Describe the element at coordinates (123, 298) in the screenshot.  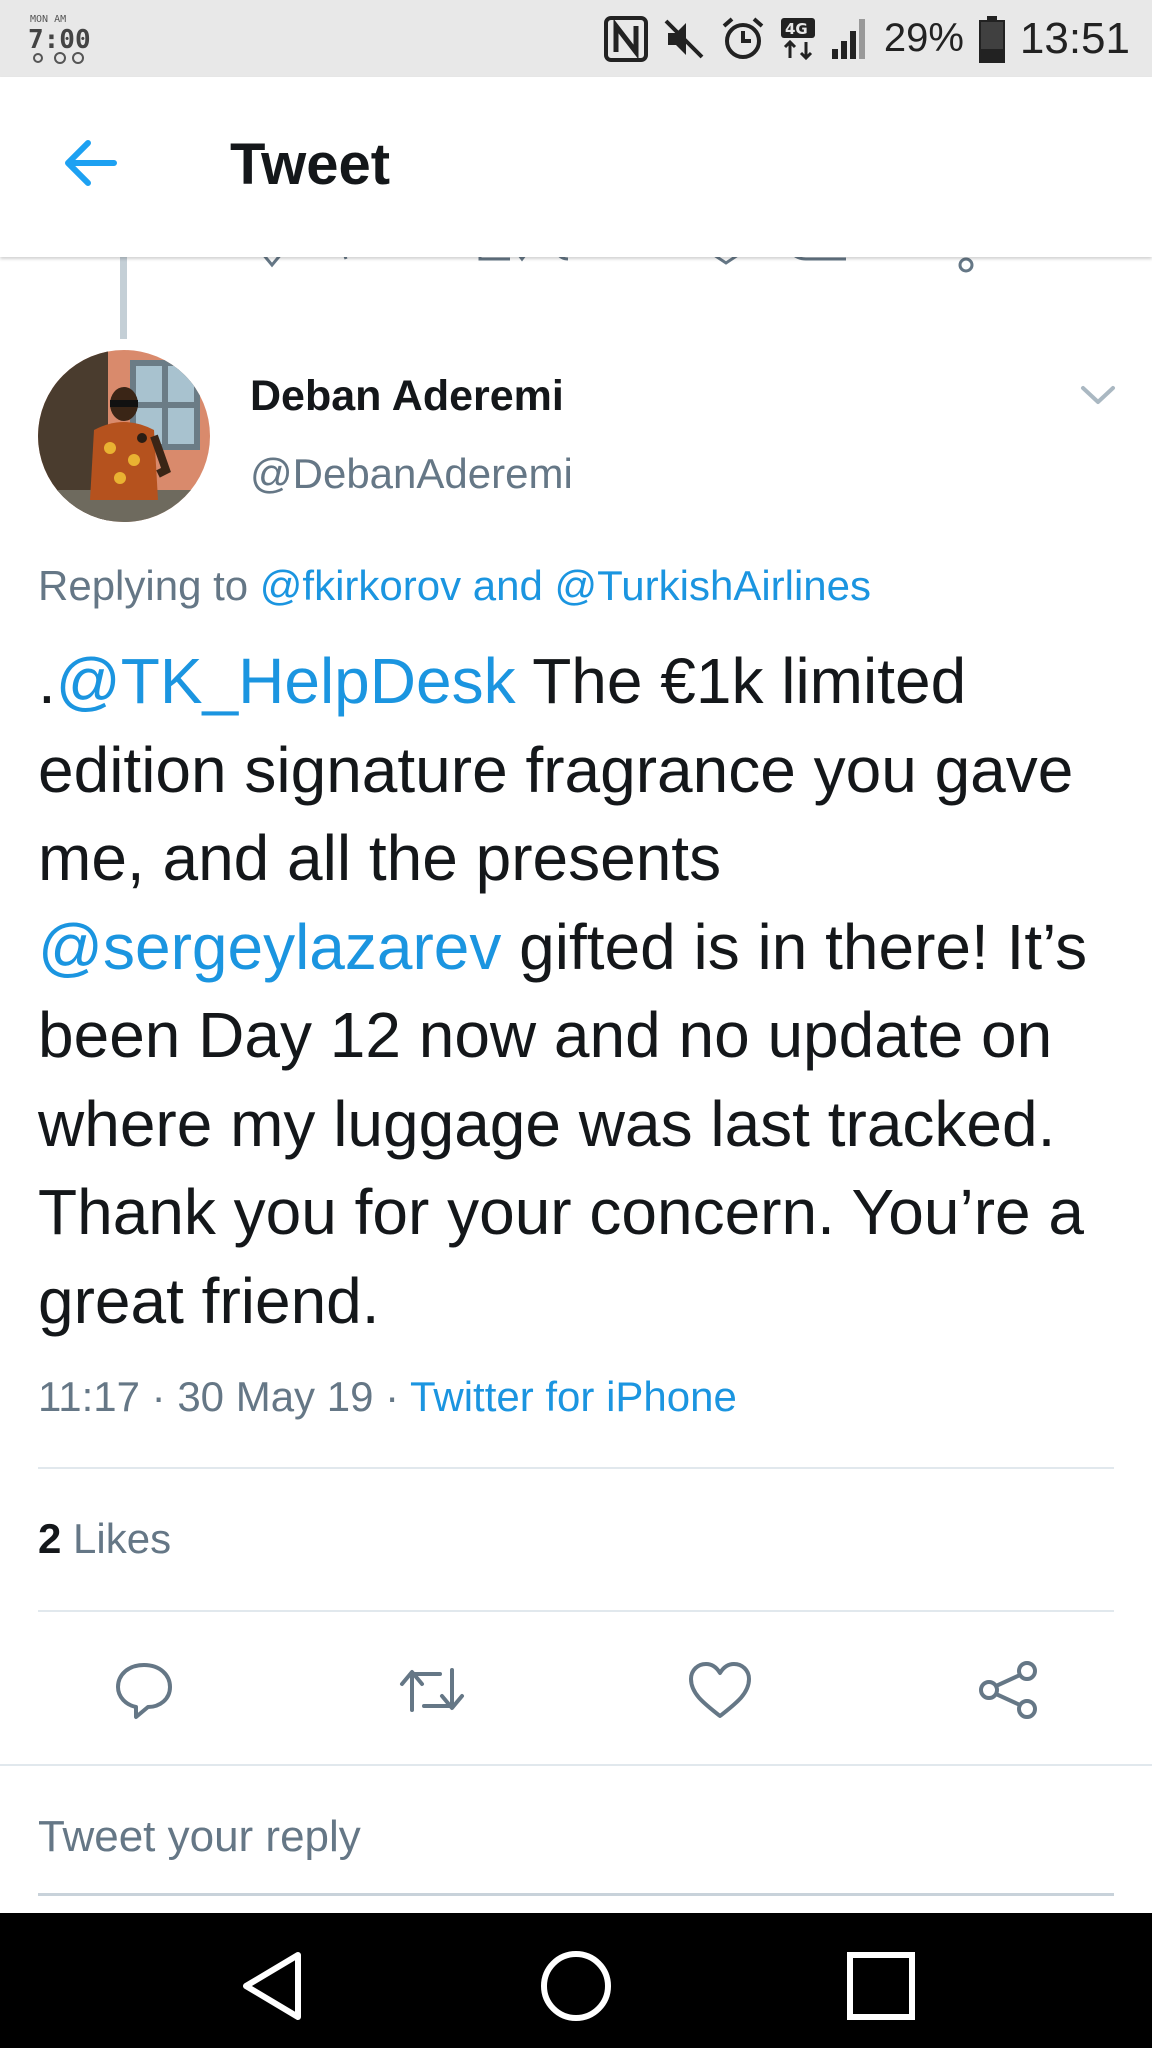
I see `thread-connector` at that location.